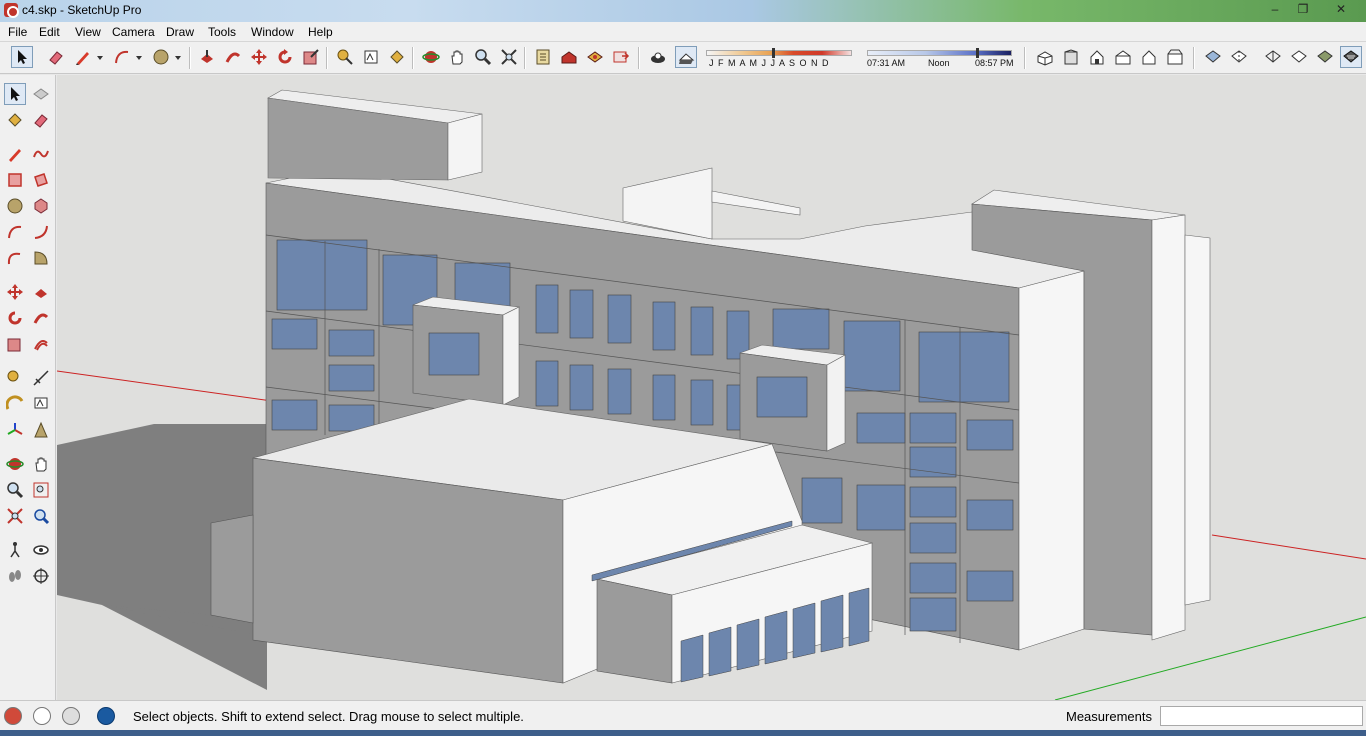 The width and height of the screenshot is (1366, 736). I want to click on walk-tool-icon, so click(15, 576).